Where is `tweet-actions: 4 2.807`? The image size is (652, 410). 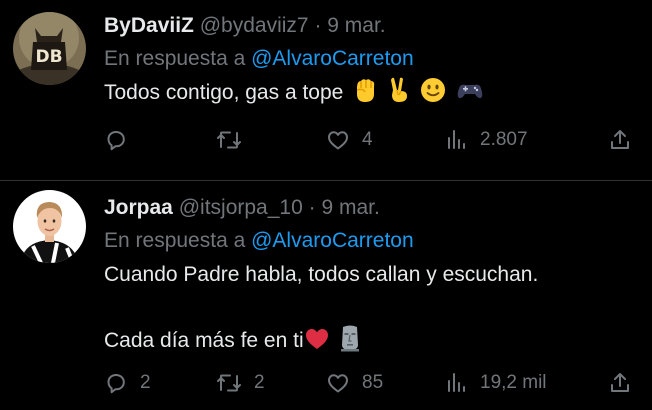 tweet-actions: 4 2.807 is located at coordinates (372, 140).